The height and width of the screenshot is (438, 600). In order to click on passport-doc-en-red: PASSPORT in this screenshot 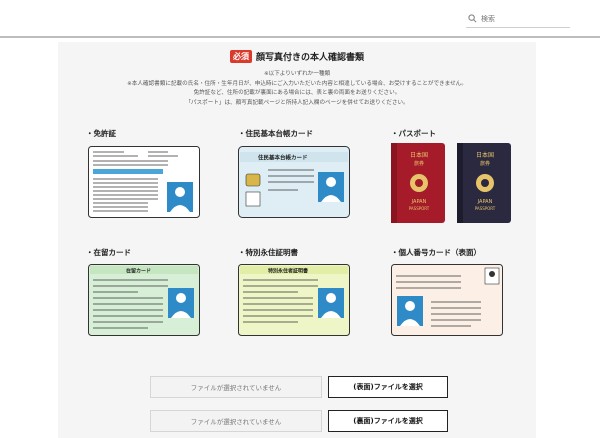, I will do `click(419, 208)`.